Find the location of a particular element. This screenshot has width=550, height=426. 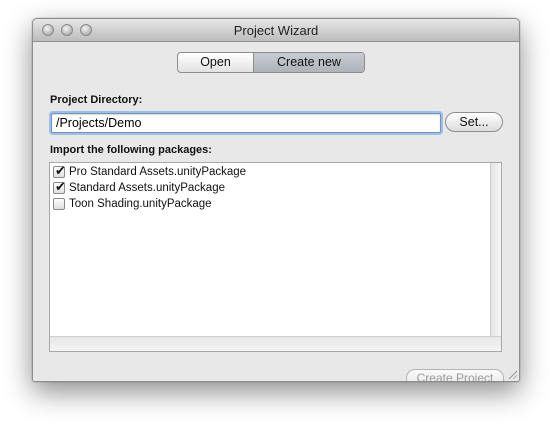

project-directory-input is located at coordinates (246, 123).